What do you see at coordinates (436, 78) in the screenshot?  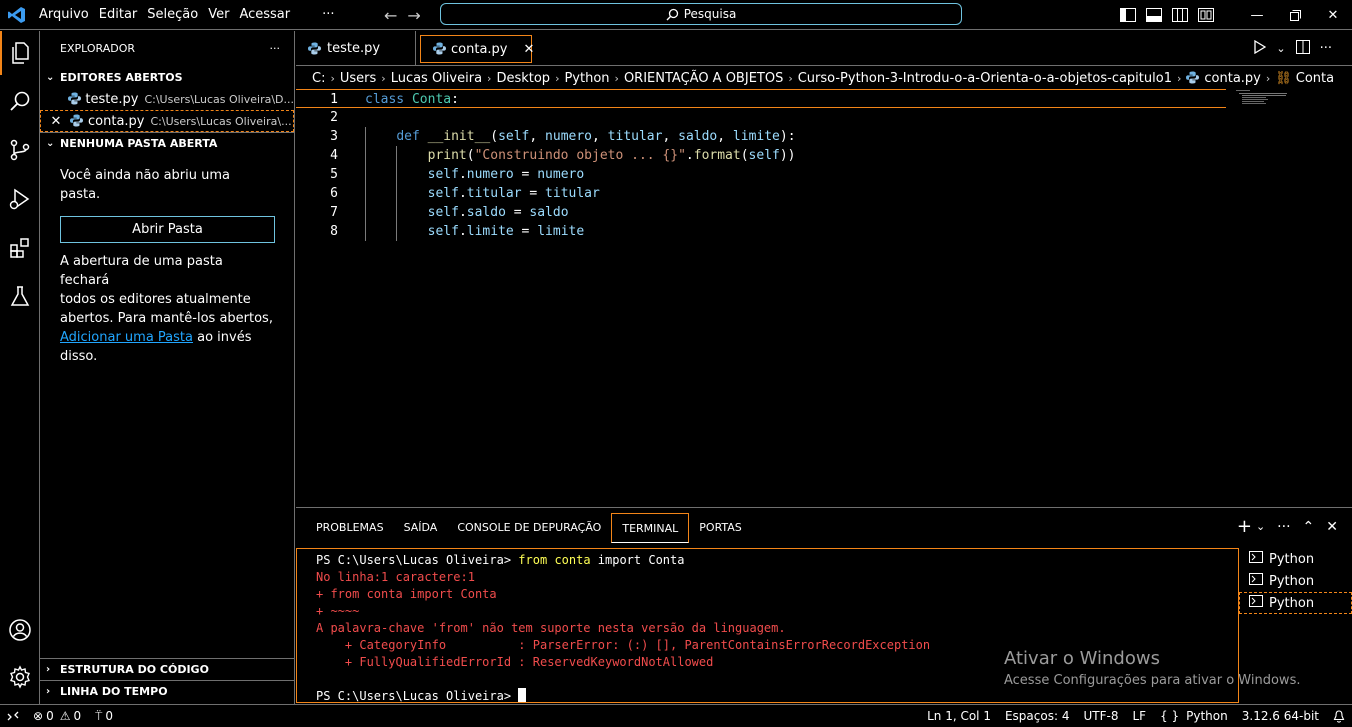 I see `breadcrumb-item: Lucas Oliveira` at bounding box center [436, 78].